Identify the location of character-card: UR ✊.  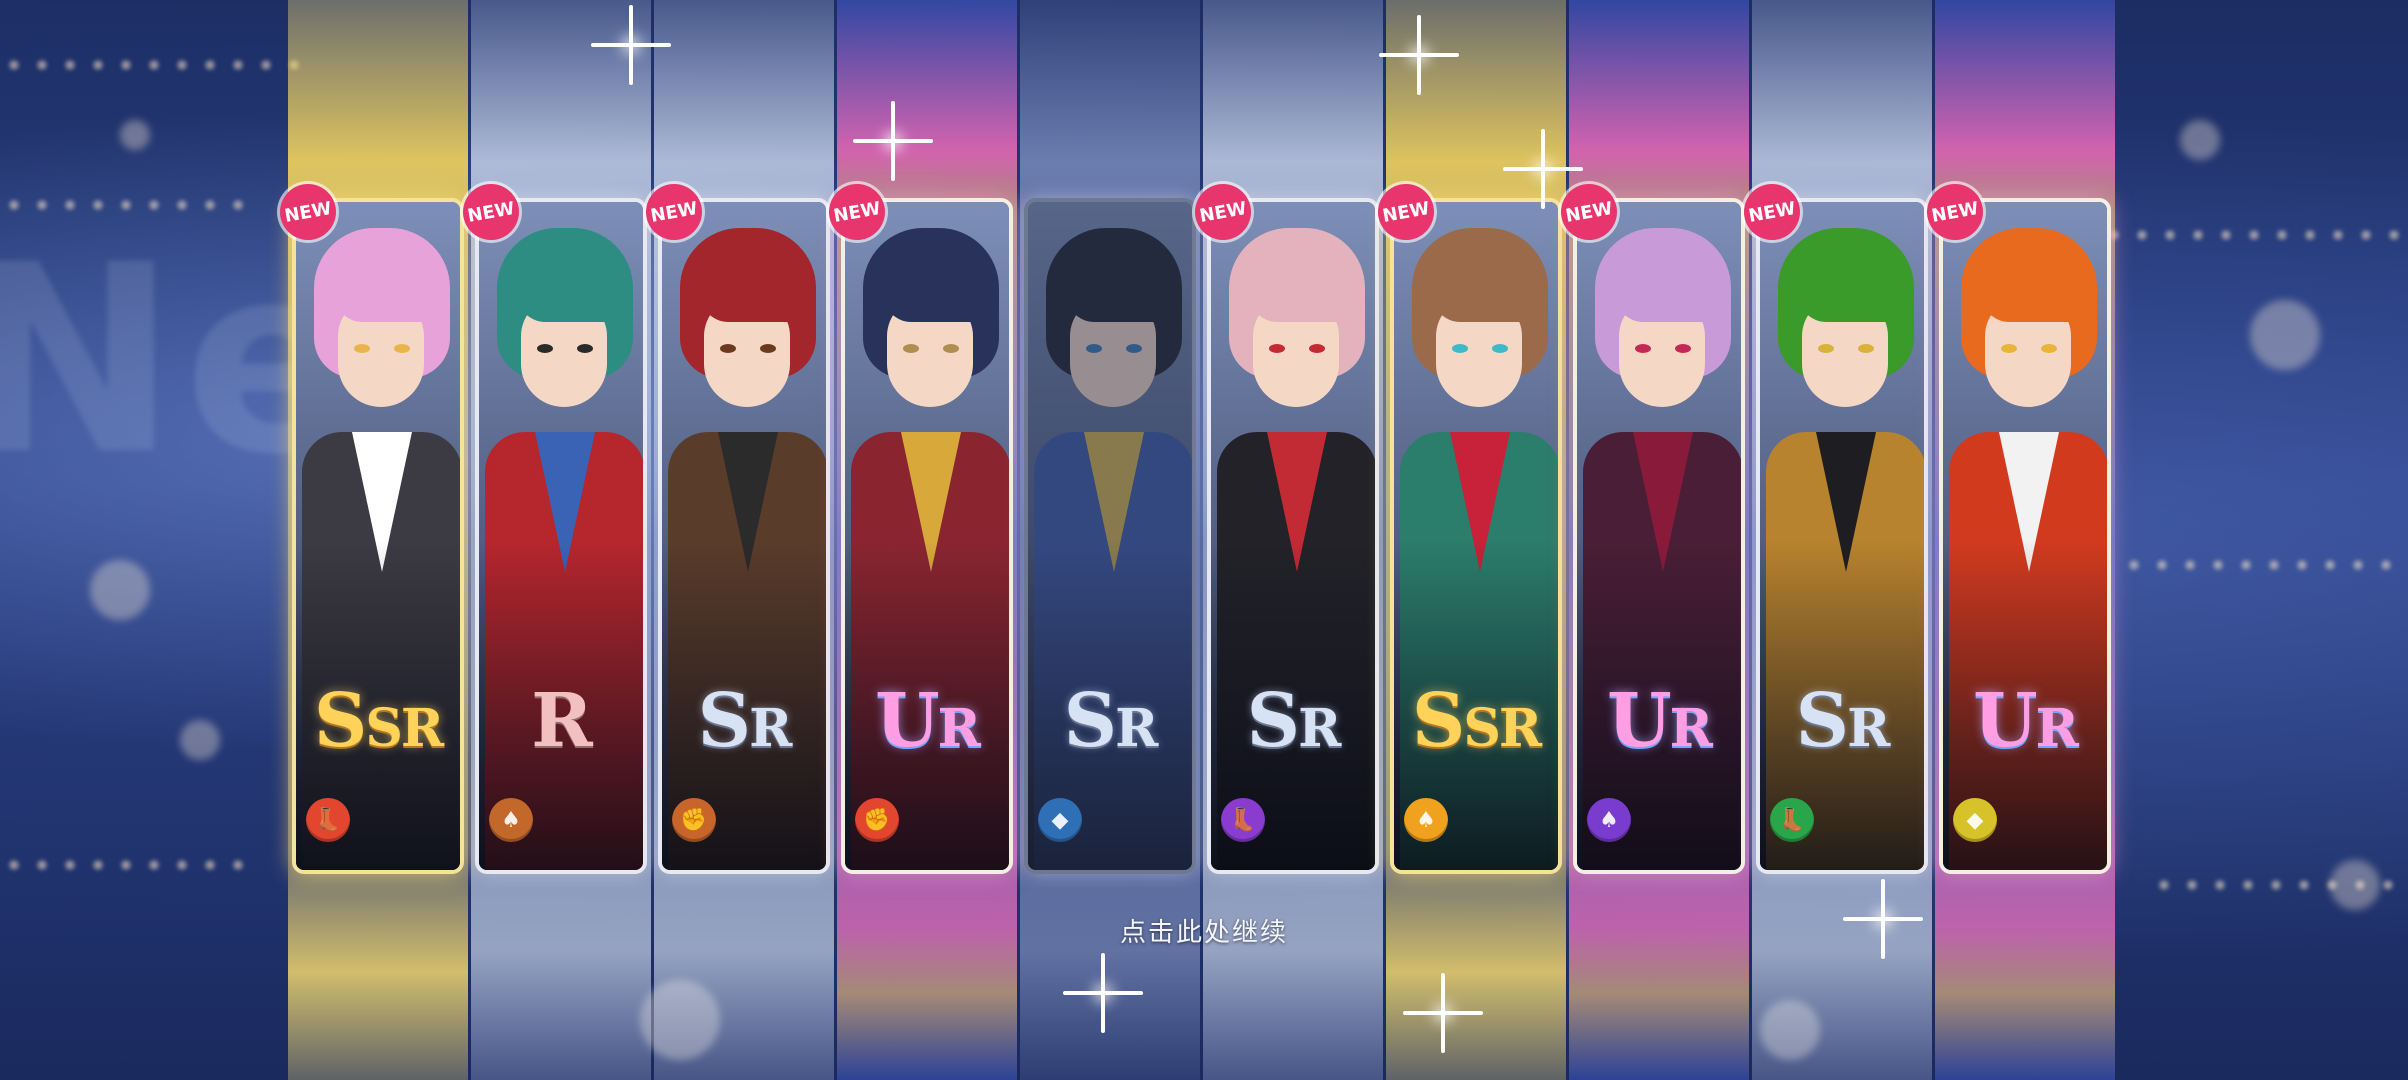
(927, 536).